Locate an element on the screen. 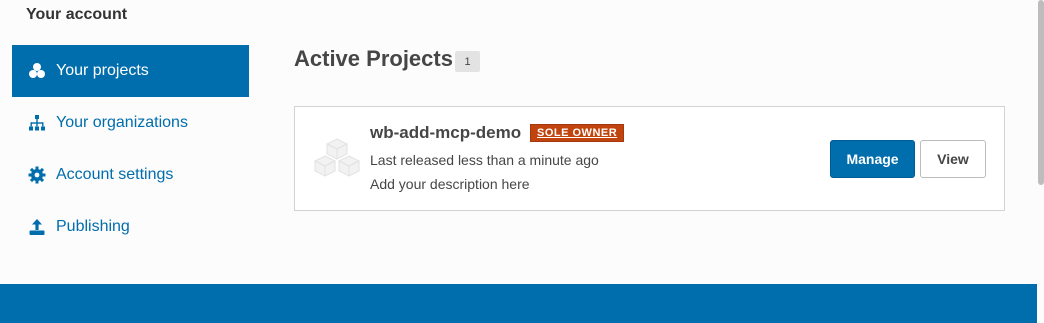 The width and height of the screenshot is (1044, 323). project-release-status: Last released less than a minute ago is located at coordinates (484, 160).